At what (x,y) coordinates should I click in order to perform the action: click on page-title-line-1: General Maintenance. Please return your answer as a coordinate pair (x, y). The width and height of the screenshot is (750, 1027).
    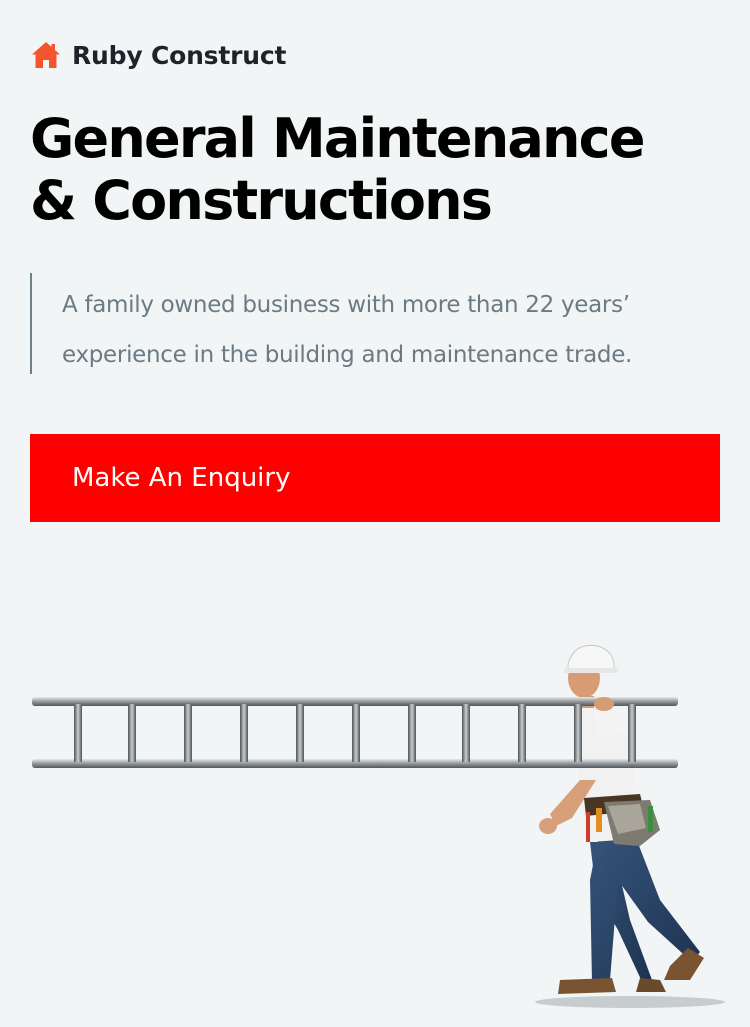
    Looking at the image, I should click on (338, 138).